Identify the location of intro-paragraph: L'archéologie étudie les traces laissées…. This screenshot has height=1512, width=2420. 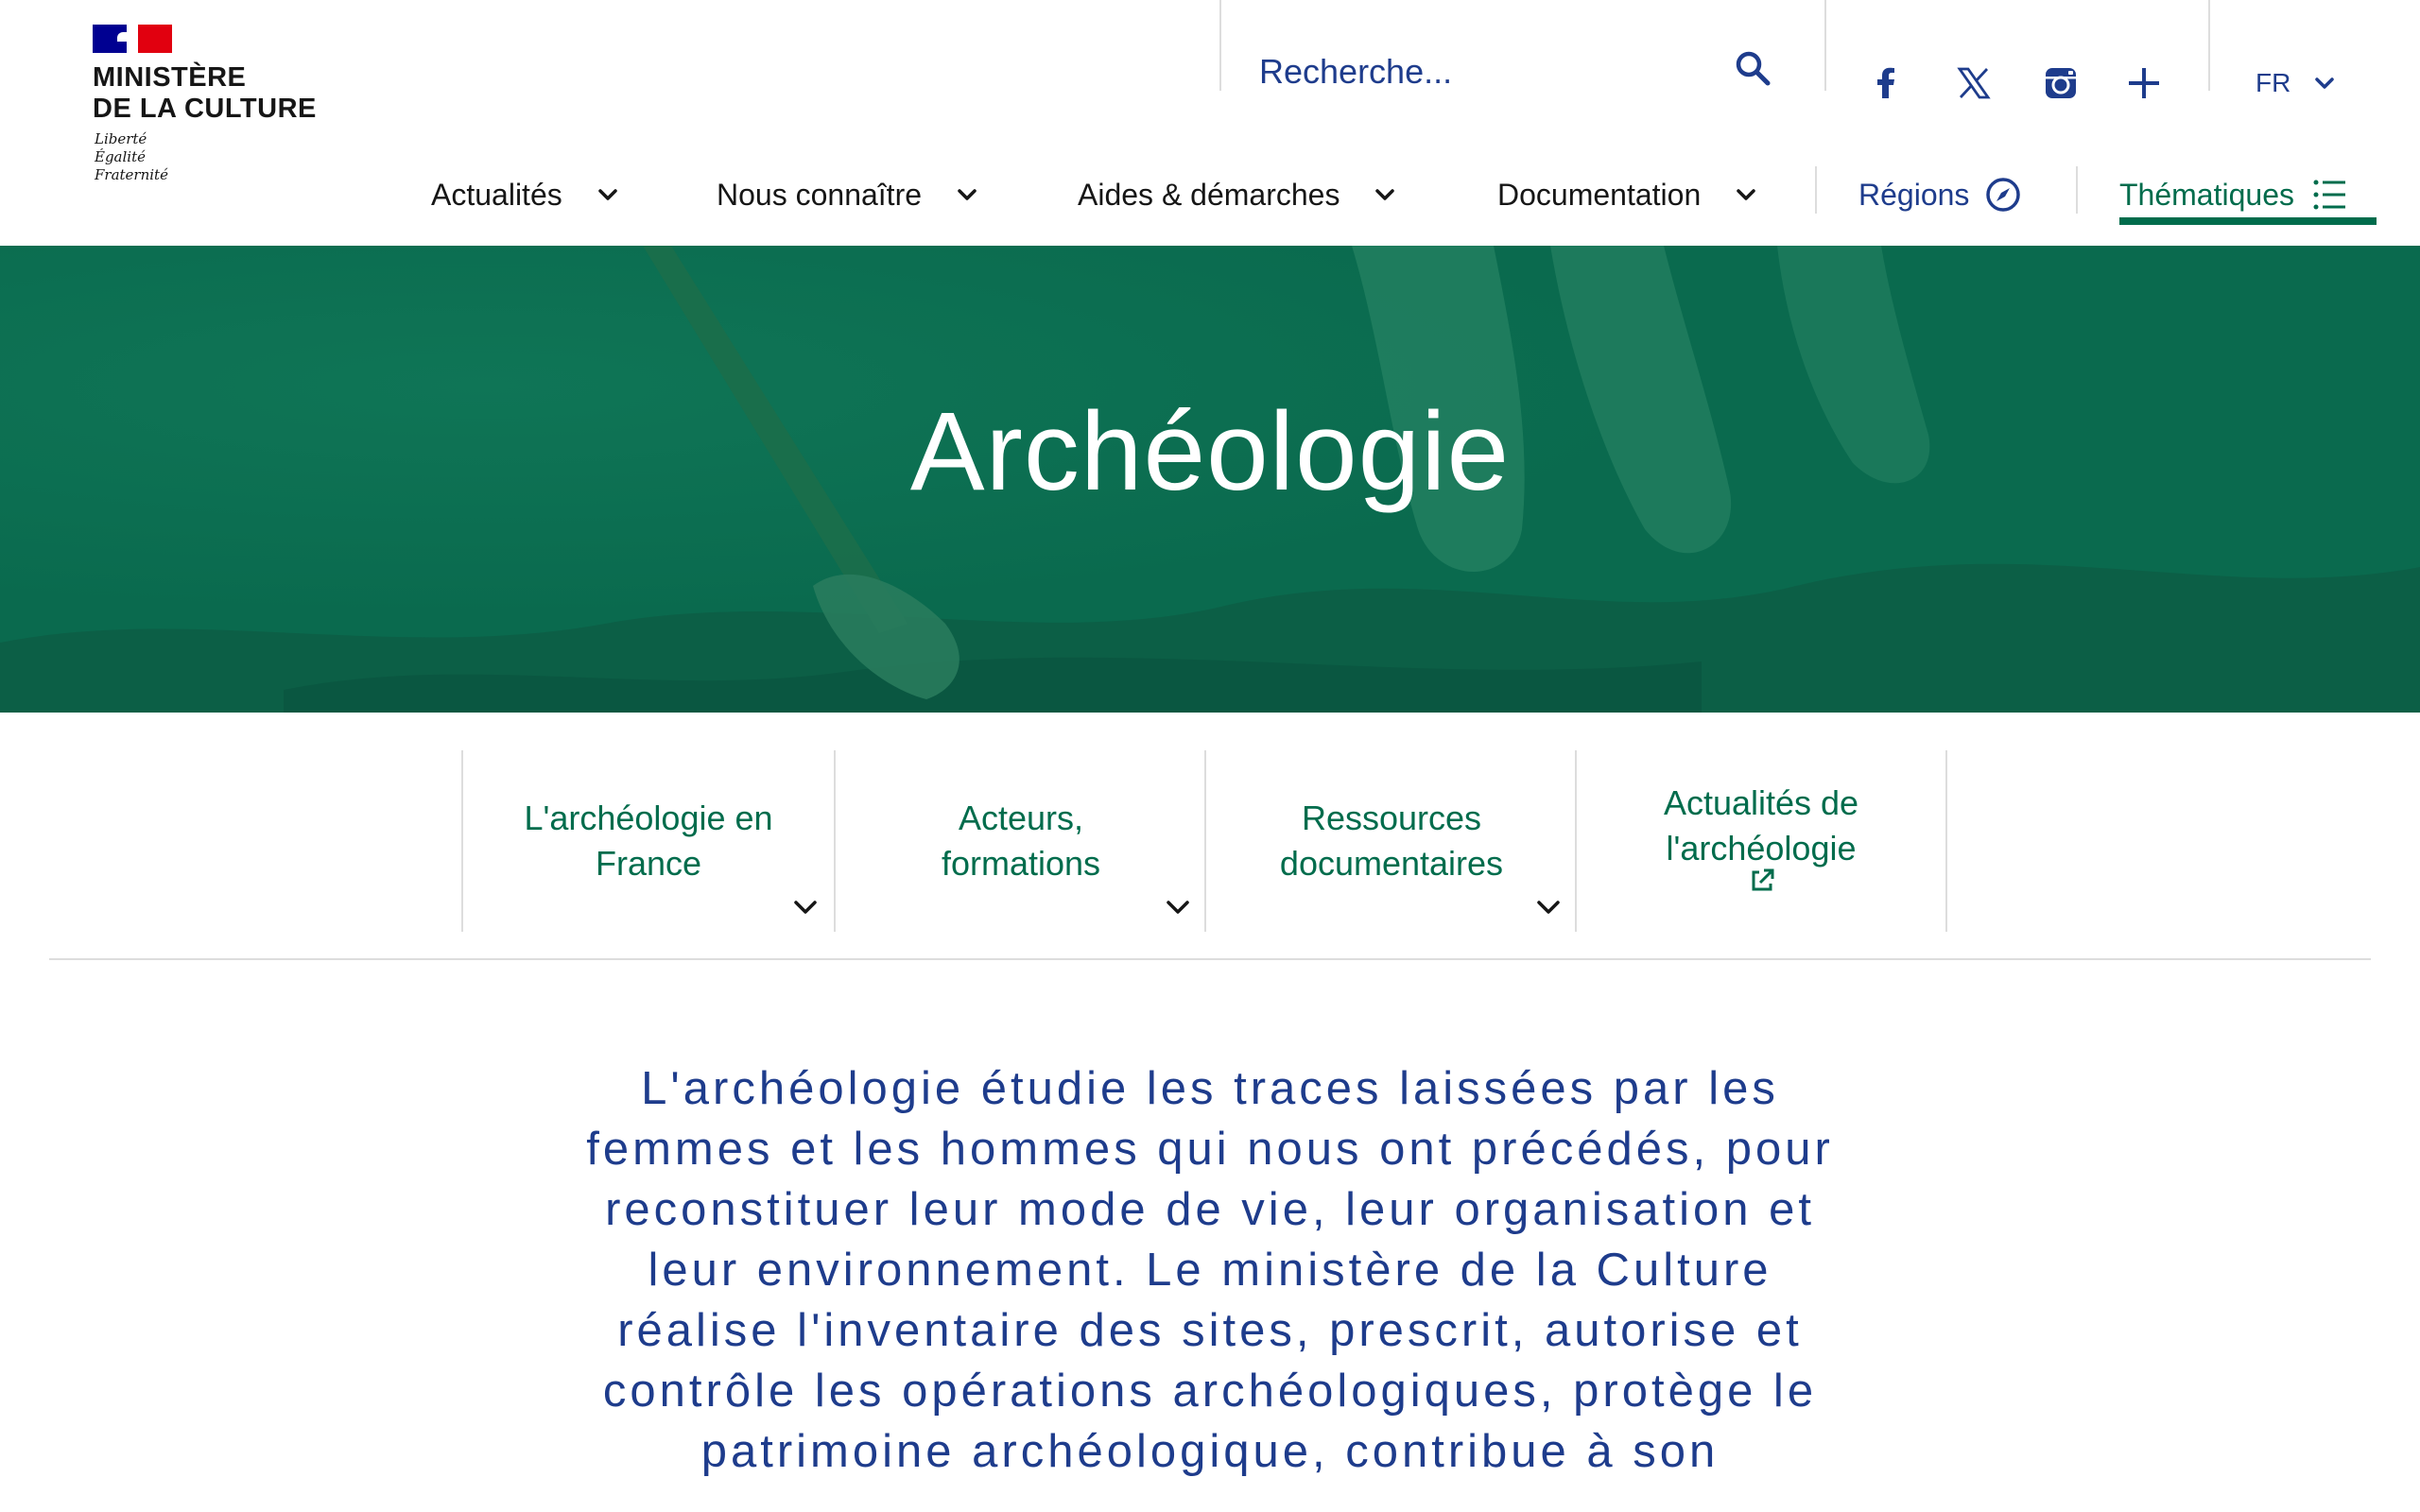
(1210, 1270).